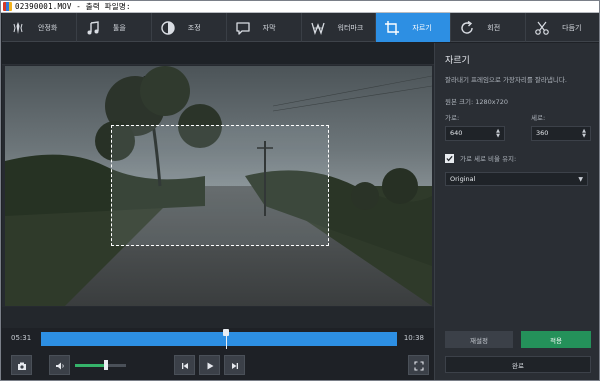  I want to click on volume-slider, so click(100, 365).